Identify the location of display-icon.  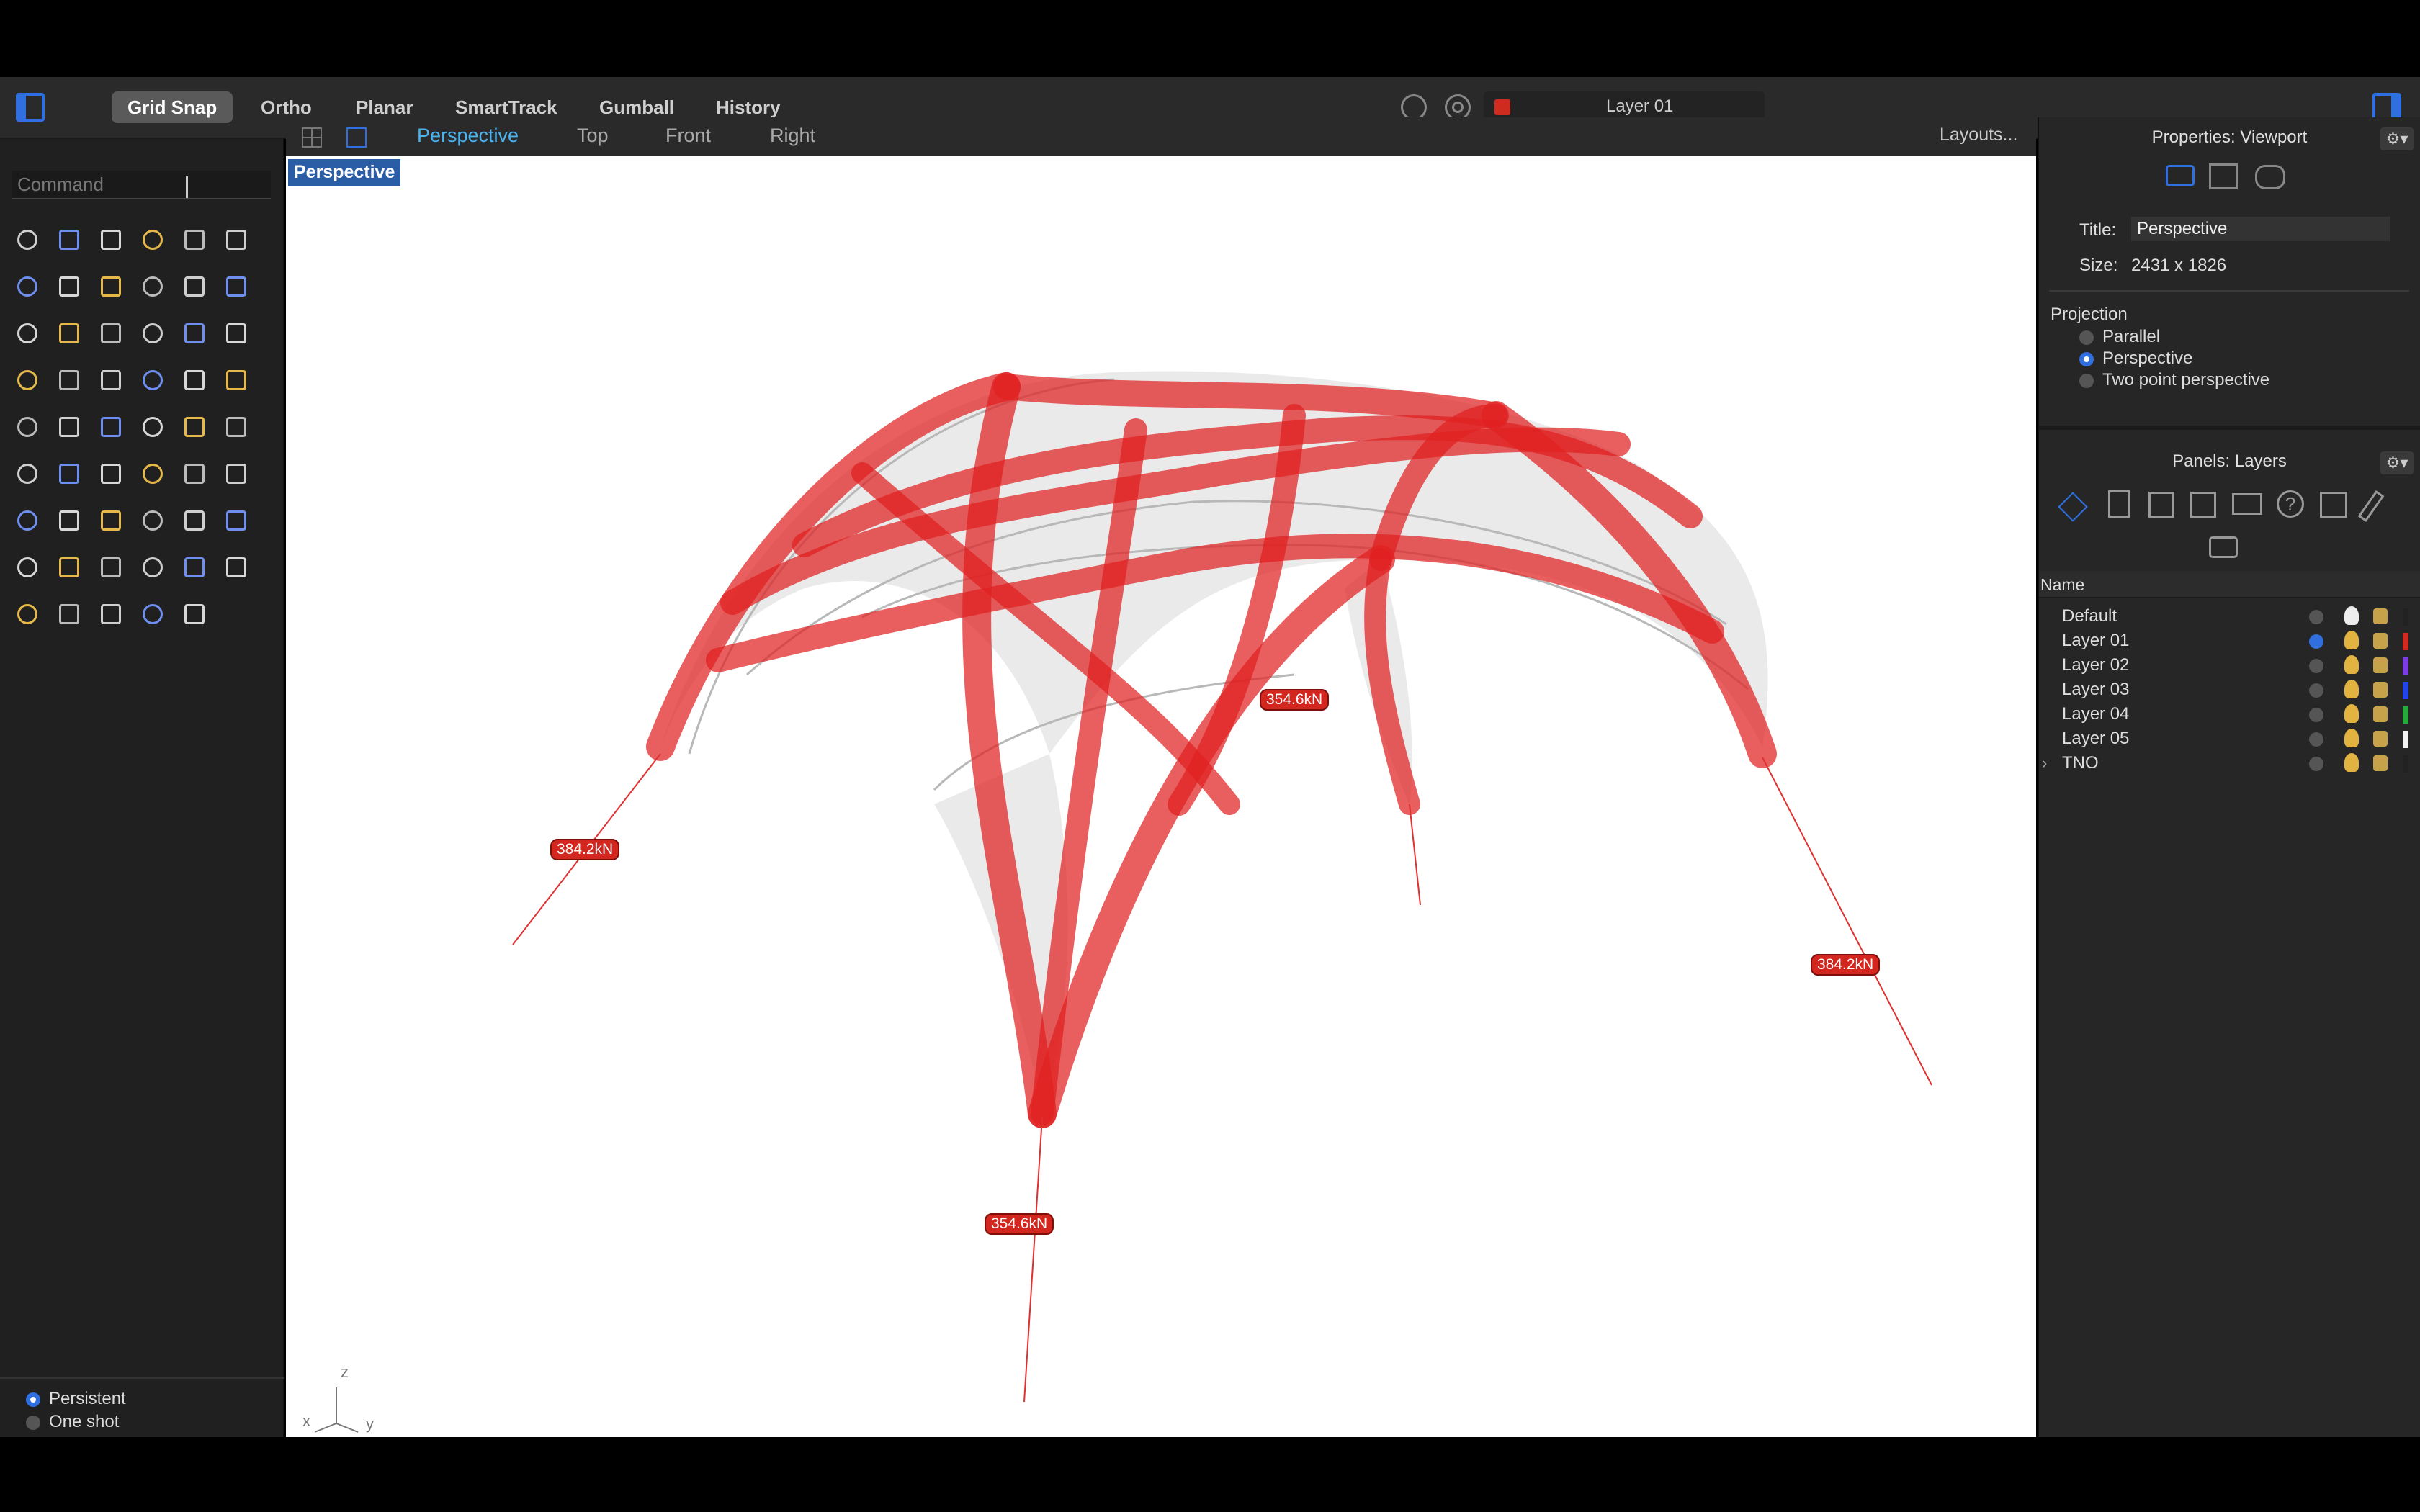
(2247, 504).